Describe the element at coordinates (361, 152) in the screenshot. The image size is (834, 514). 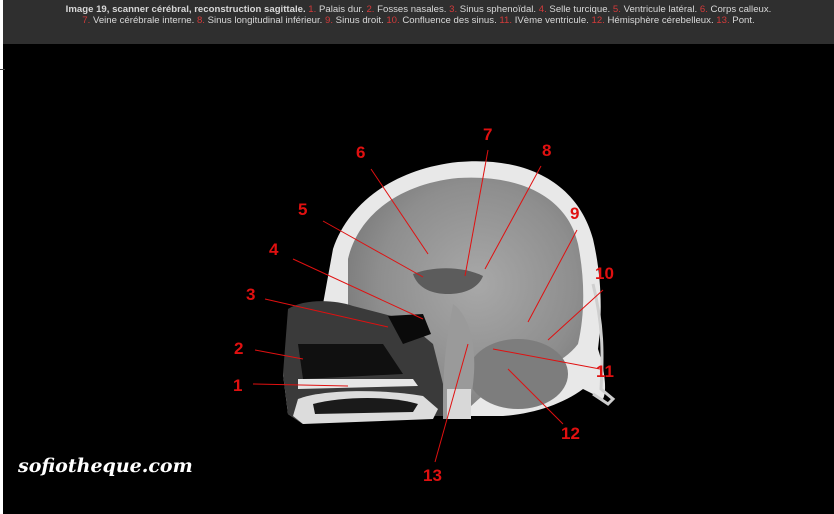
I see `label-6: 6` at that location.